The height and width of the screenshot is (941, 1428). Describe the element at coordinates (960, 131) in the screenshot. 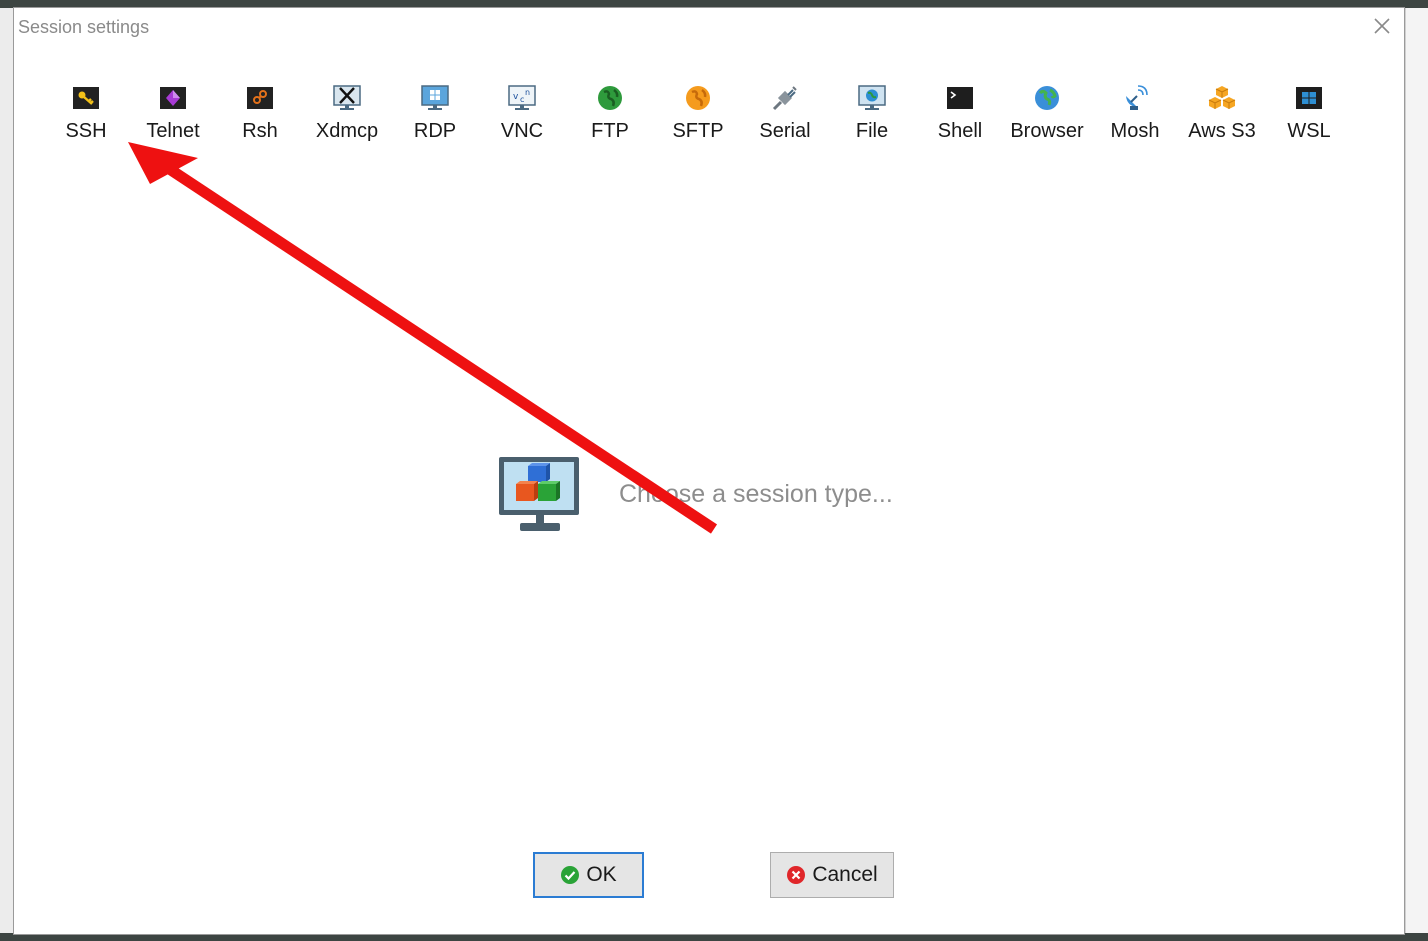

I see `session-type-label: Shell` at that location.